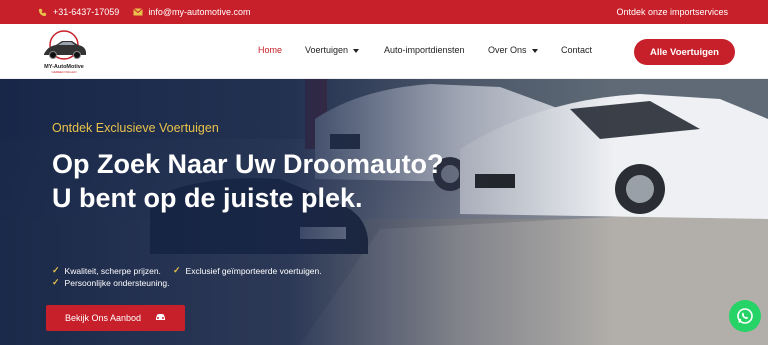 Image resolution: width=768 pixels, height=345 pixels. Describe the element at coordinates (135, 128) in the screenshot. I see `hero-pretitle: Ontdek Exclusieve Voertuigen` at that location.